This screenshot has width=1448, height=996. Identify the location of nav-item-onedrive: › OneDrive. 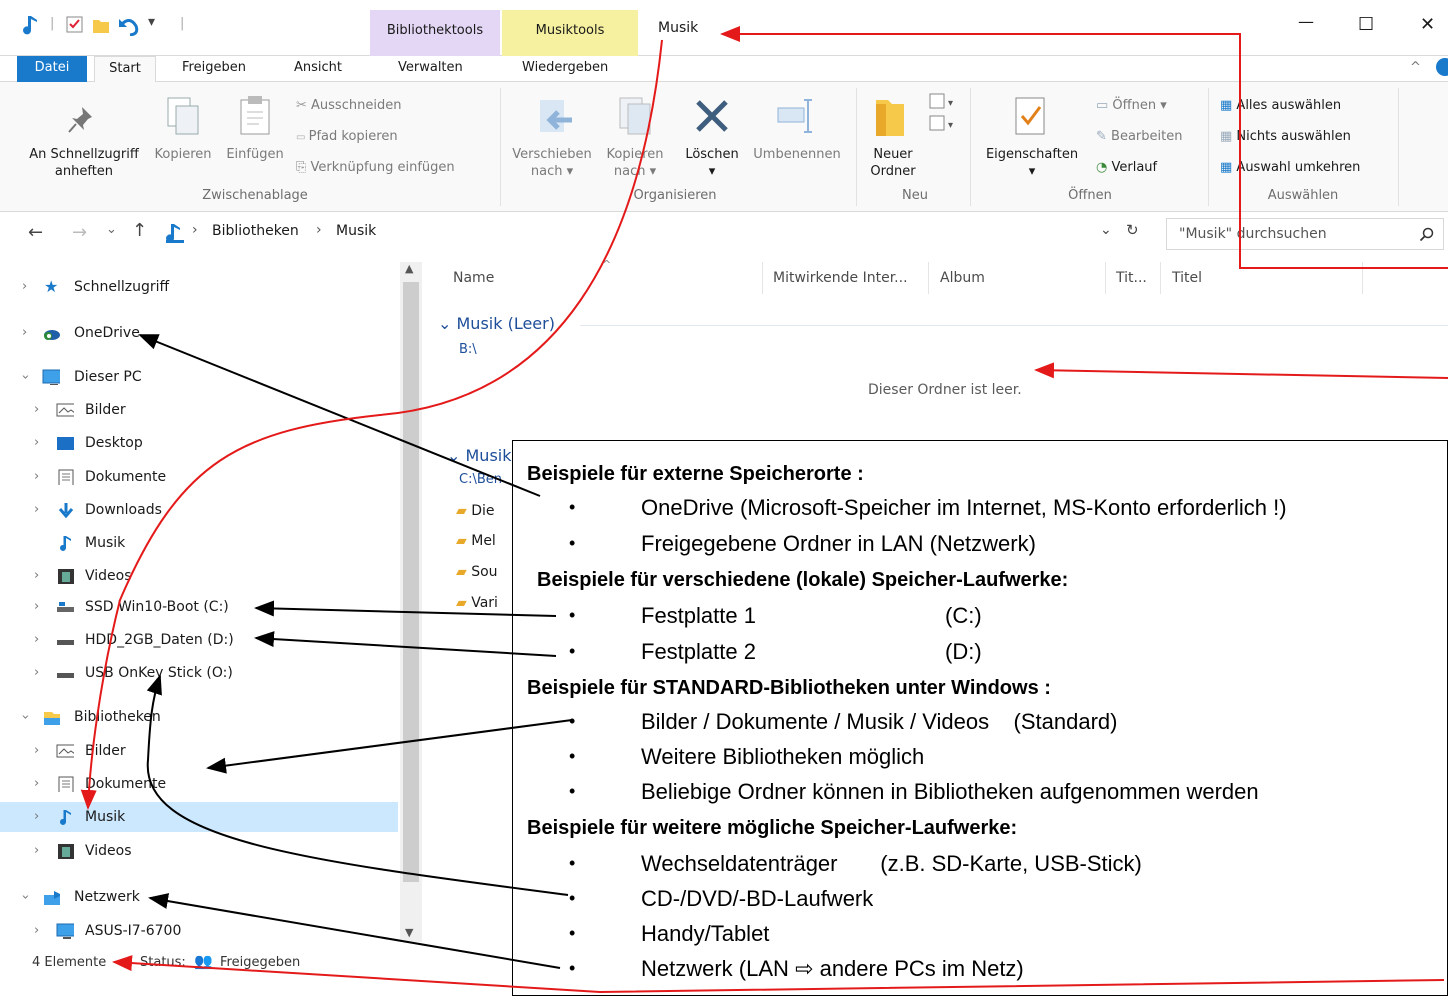
(199, 333).